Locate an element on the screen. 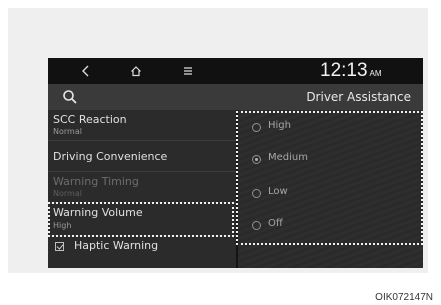 This screenshot has width=441, height=305. clock: 12:13 AM is located at coordinates (351, 71).